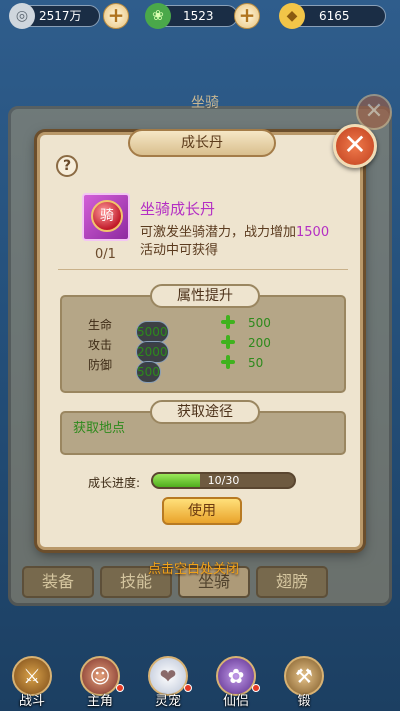  What do you see at coordinates (60, 16) in the screenshot?
I see `silver-value: 2517万` at bounding box center [60, 16].